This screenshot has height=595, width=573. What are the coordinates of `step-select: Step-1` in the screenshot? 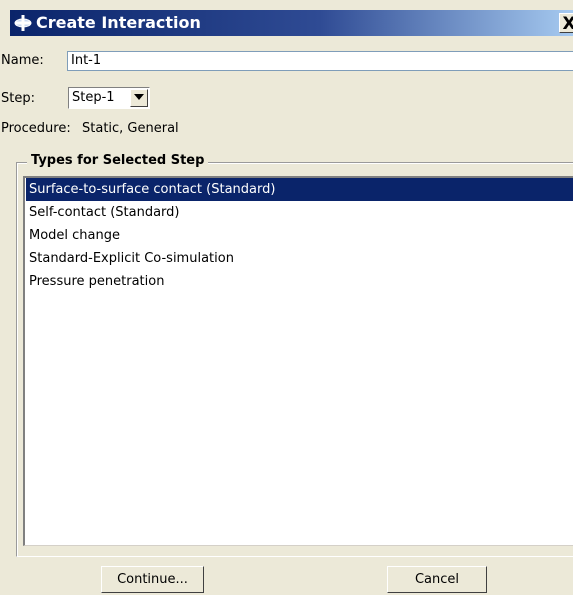 It's located at (109, 98).